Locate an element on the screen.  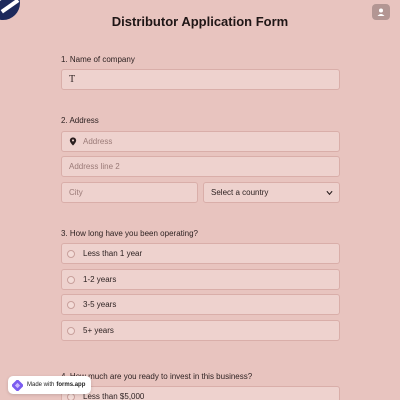
company-name-input: T is located at coordinates (200, 79).